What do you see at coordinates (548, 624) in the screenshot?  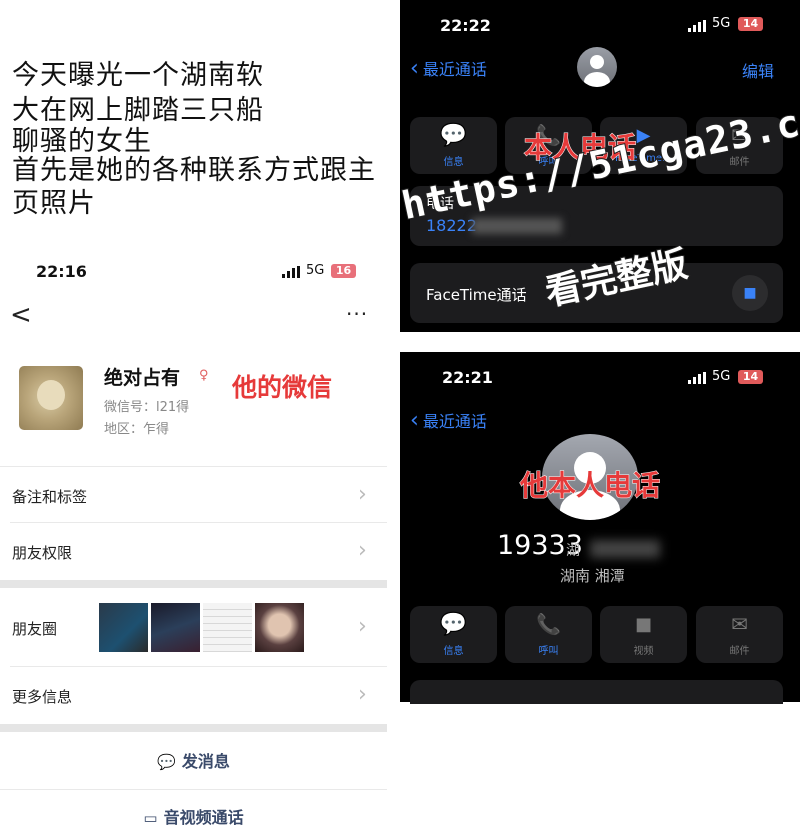 I see `phone-icon: 📞` at bounding box center [548, 624].